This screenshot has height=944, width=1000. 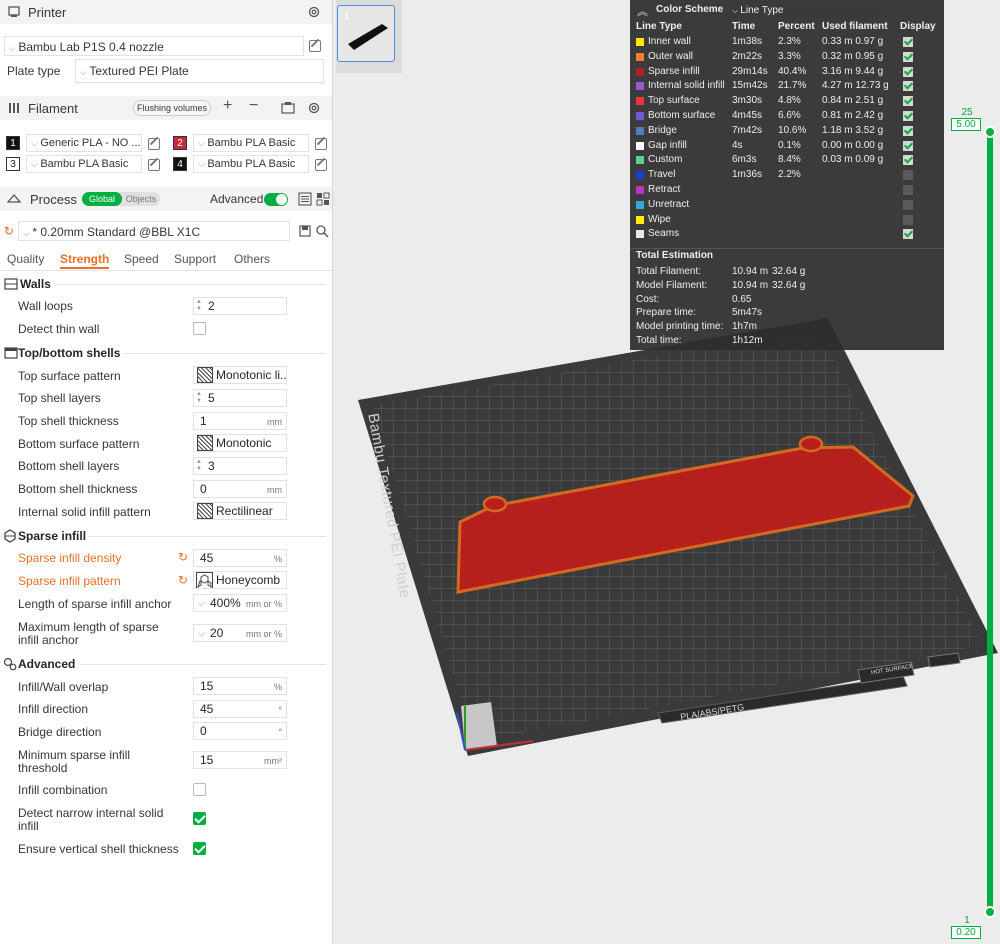 What do you see at coordinates (853, 115) in the screenshot?
I see `legend-used-filament: 0.81 m 2.42 g` at bounding box center [853, 115].